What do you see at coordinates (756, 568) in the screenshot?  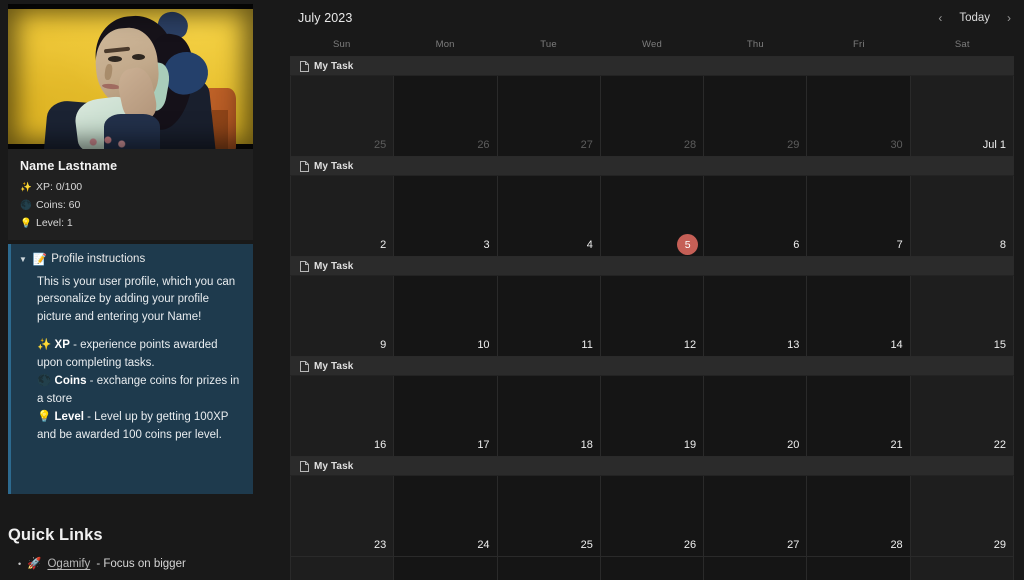 I see `calendar-day-cell: 3` at bounding box center [756, 568].